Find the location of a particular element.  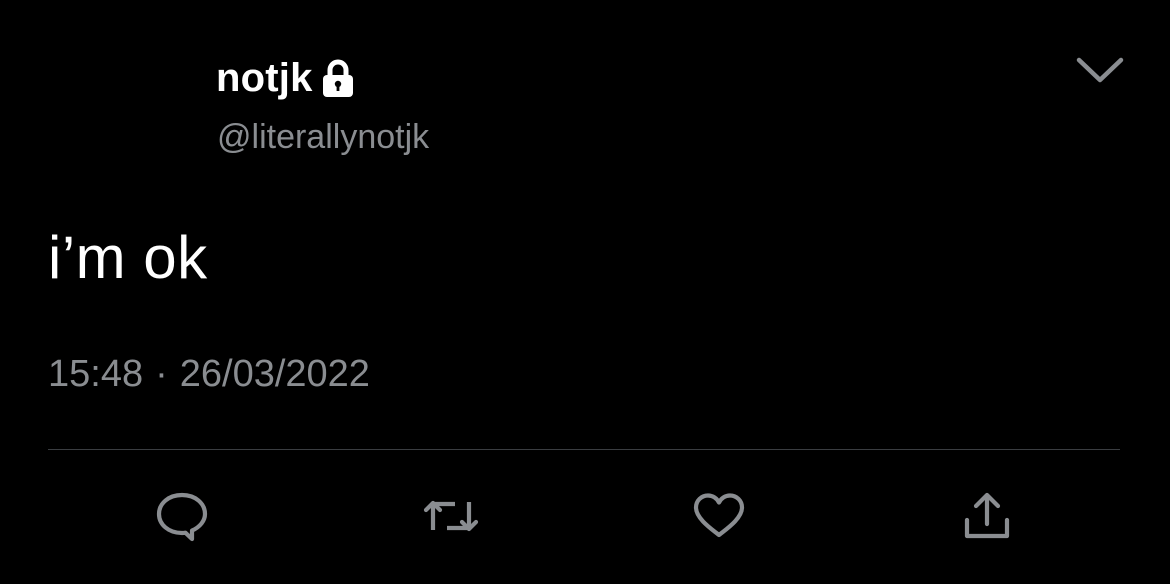

share-button is located at coordinates (987, 516).